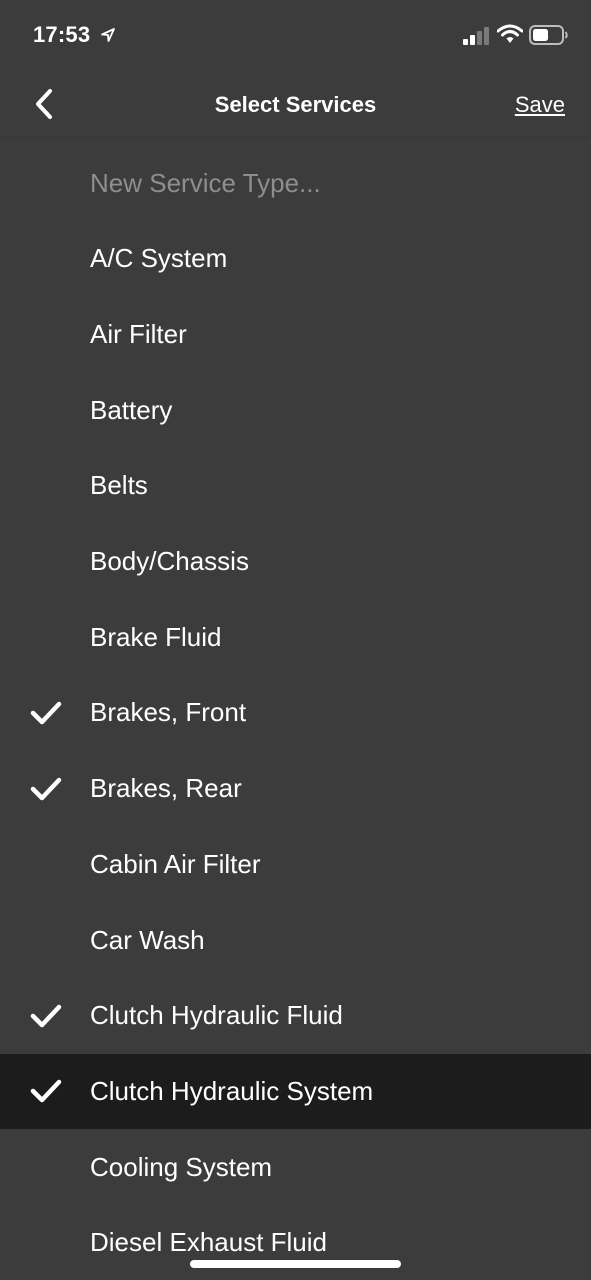 Image resolution: width=591 pixels, height=1280 pixels. I want to click on battery-icon, so click(549, 37).